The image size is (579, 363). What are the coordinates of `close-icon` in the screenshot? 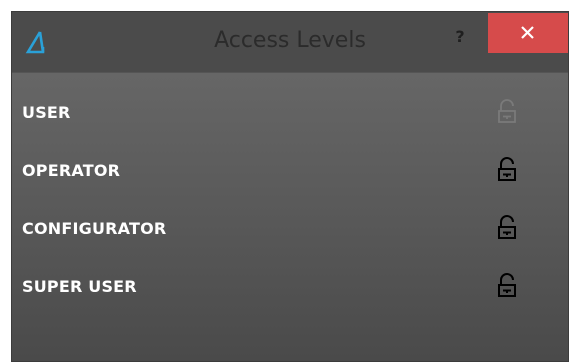 It's located at (527, 32).